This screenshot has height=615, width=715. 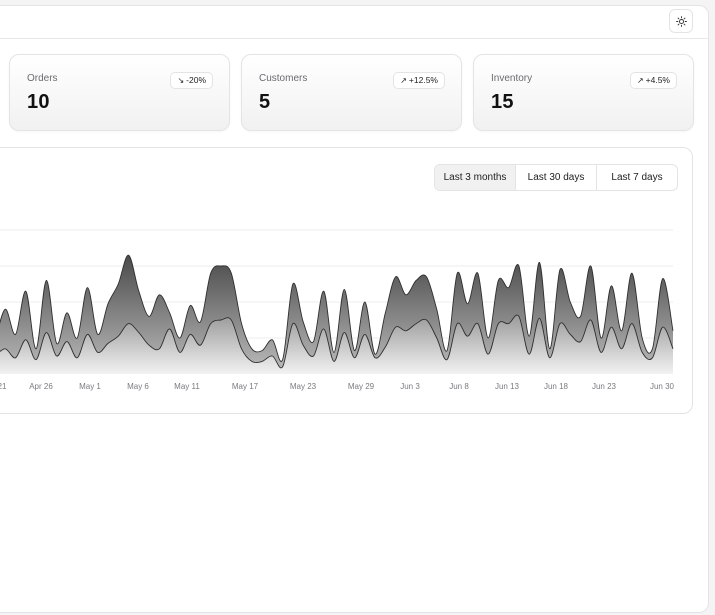 What do you see at coordinates (245, 386) in the screenshot?
I see `x-tick-label: May 17` at bounding box center [245, 386].